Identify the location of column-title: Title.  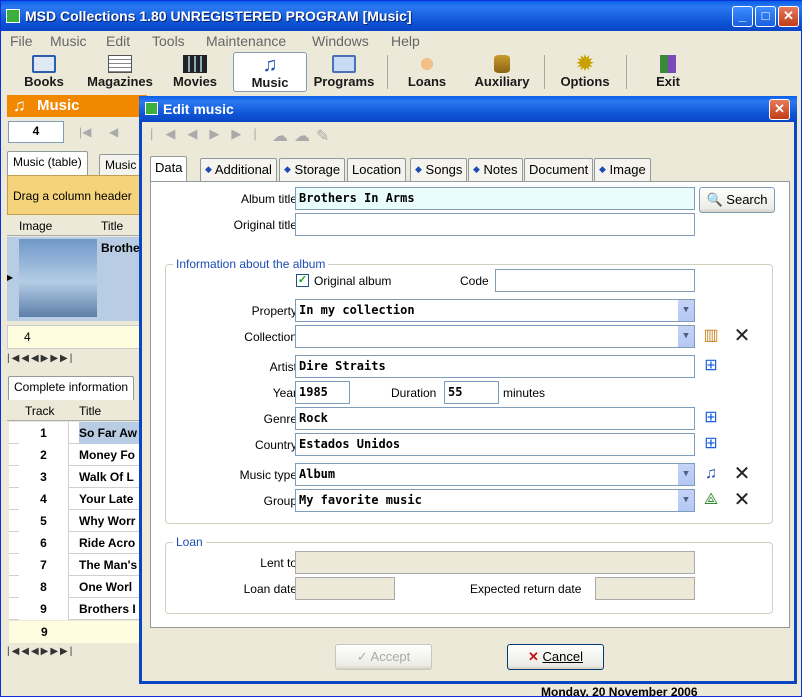
(112, 226).